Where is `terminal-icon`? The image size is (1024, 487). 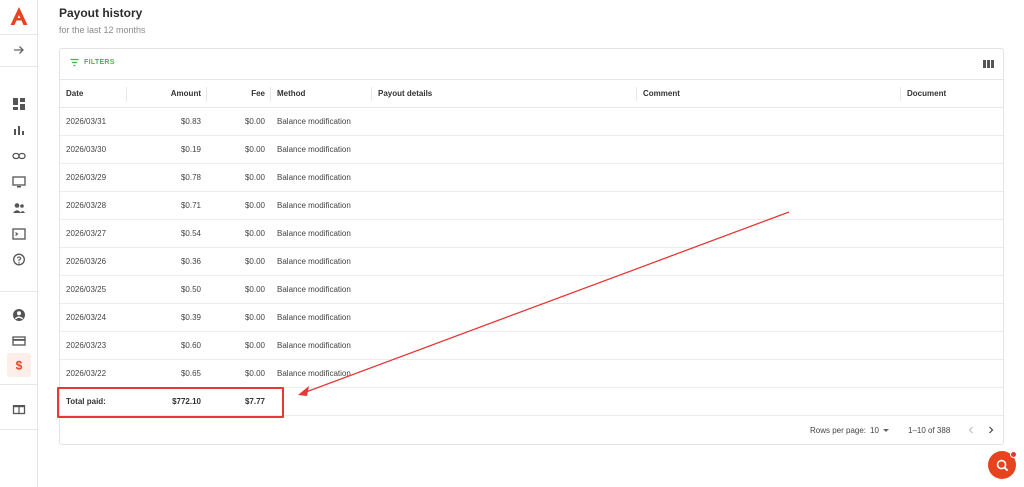 terminal-icon is located at coordinates (19, 234).